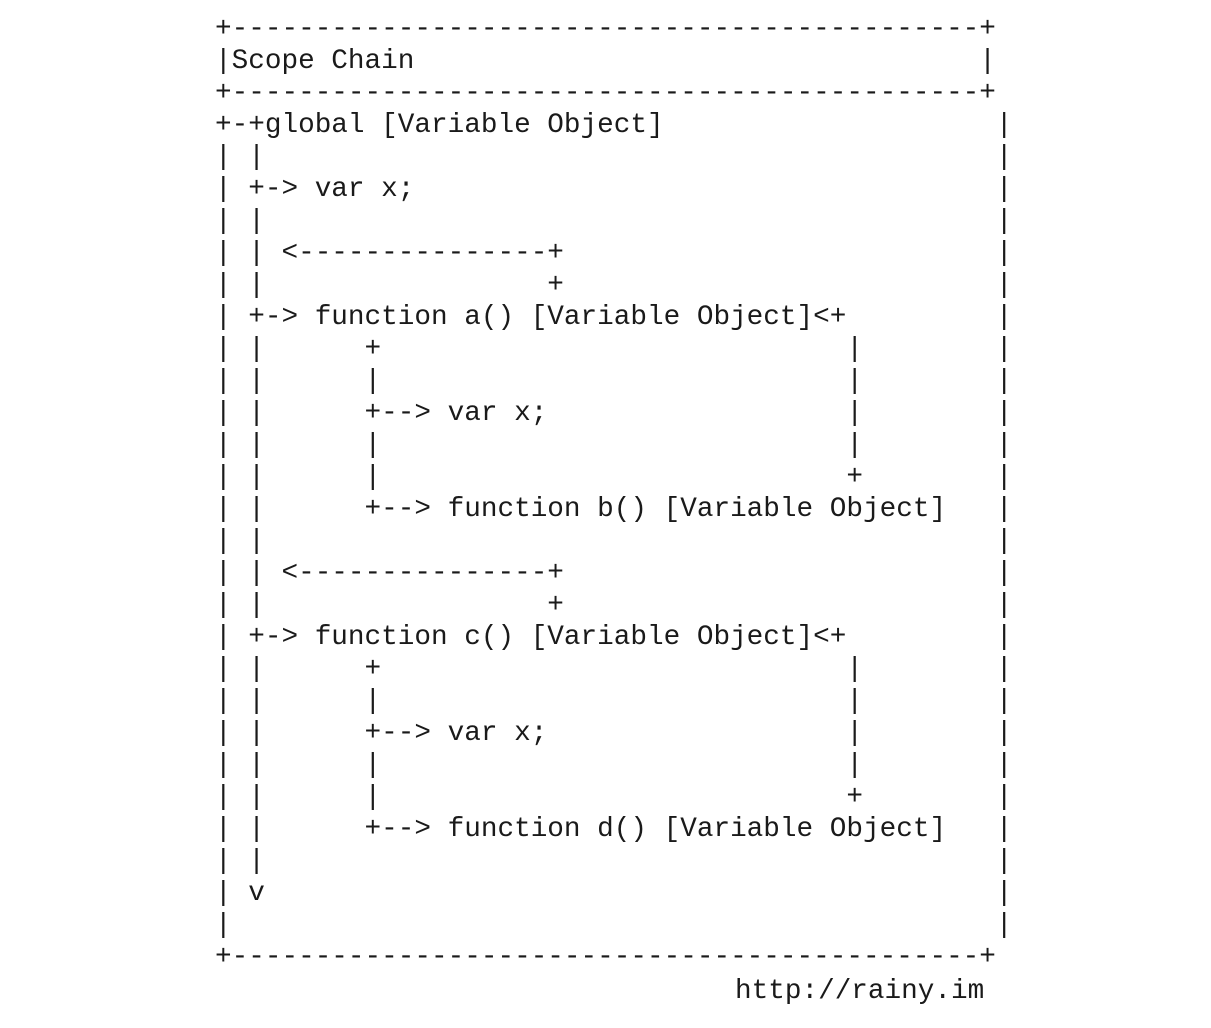  Describe the element at coordinates (614, 733) in the screenshot. I see `function-c-var-x-line: | | +--> var x; | |` at that location.